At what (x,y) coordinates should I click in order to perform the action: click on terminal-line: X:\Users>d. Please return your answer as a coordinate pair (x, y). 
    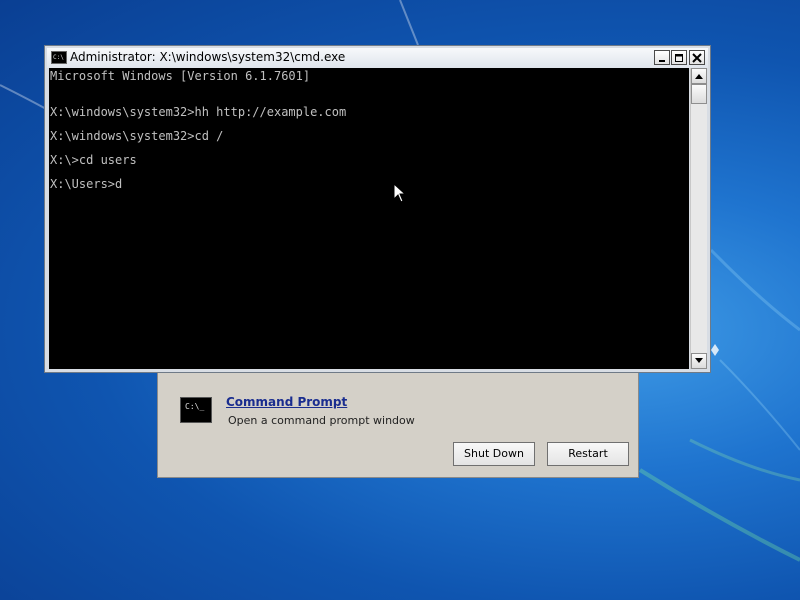
    Looking at the image, I should click on (86, 184).